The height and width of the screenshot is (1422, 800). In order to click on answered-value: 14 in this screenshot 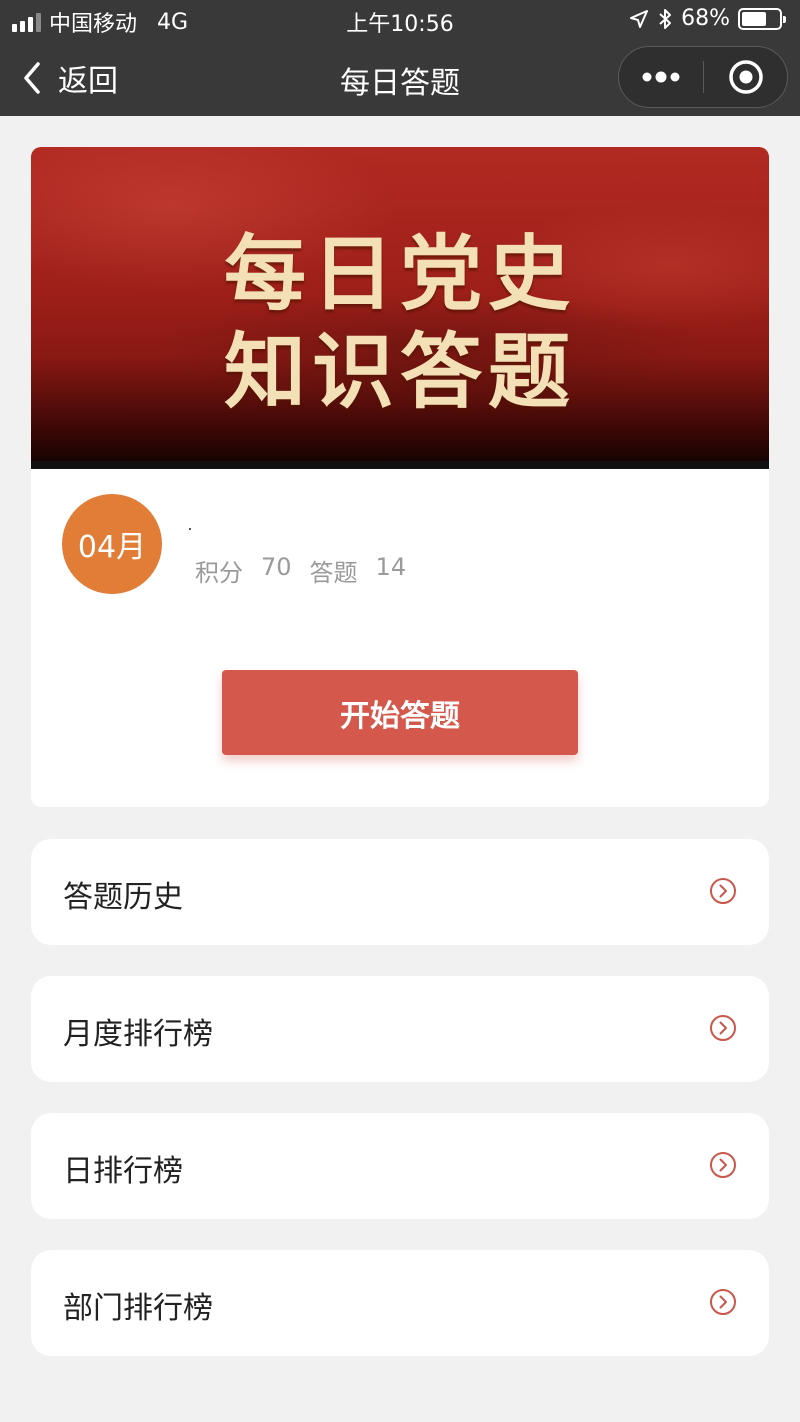, I will do `click(391, 567)`.